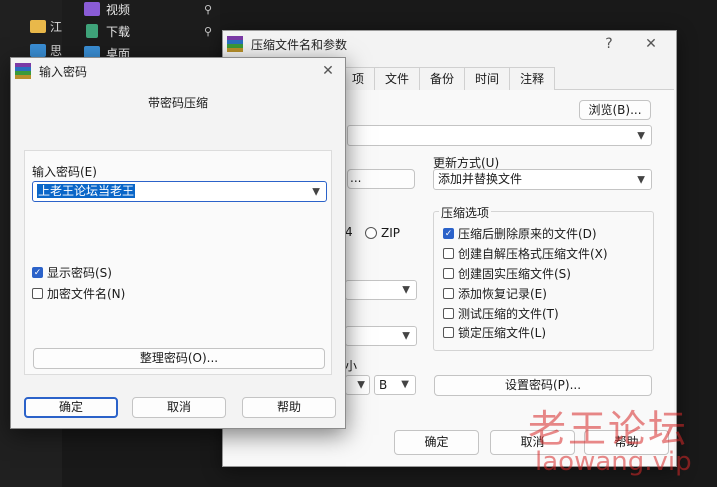  I want to click on download-folder-icon, so click(92, 31).